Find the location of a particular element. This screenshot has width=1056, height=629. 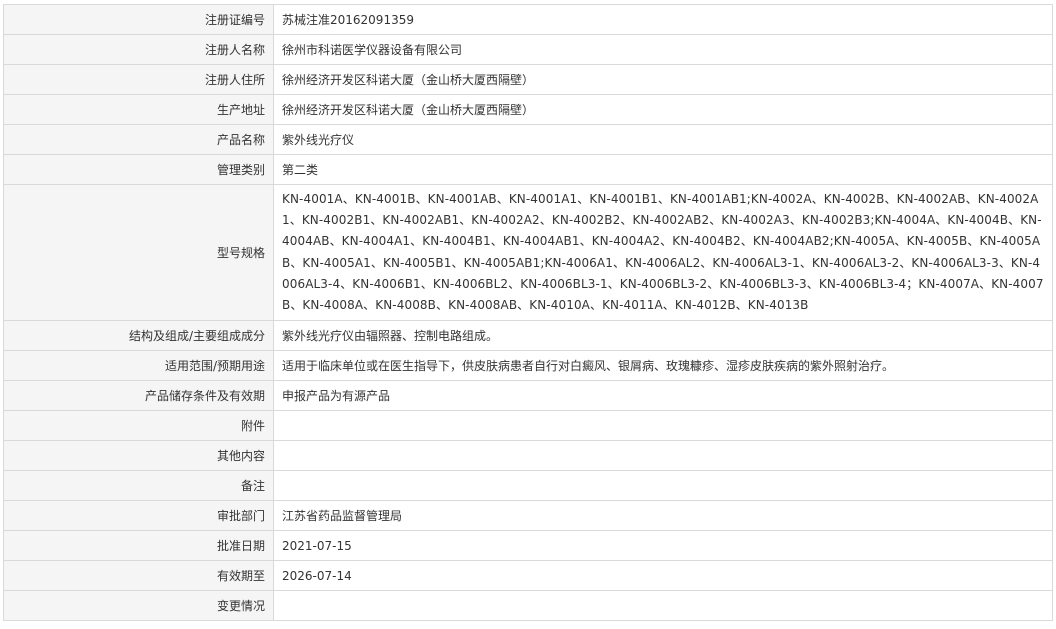

table-row-structure-composition: 结构及组成/主要组成成分 紫外线光疗仪由辐照器、控制电路组成。 is located at coordinates (528, 336).